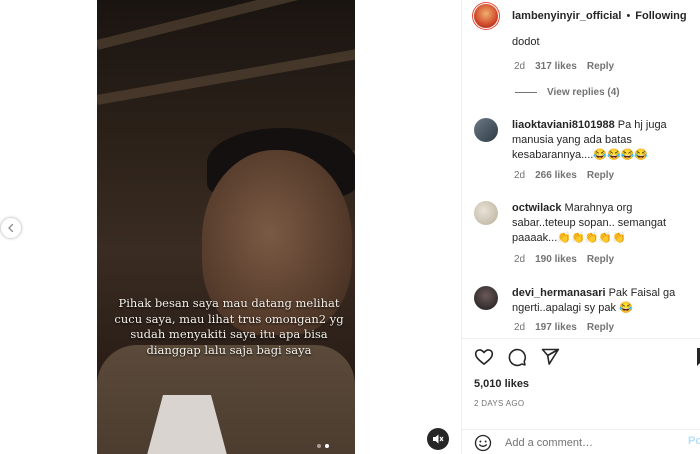 Image resolution: width=700 pixels, height=454 pixels. I want to click on likes-count: 5,010 likes, so click(501, 384).